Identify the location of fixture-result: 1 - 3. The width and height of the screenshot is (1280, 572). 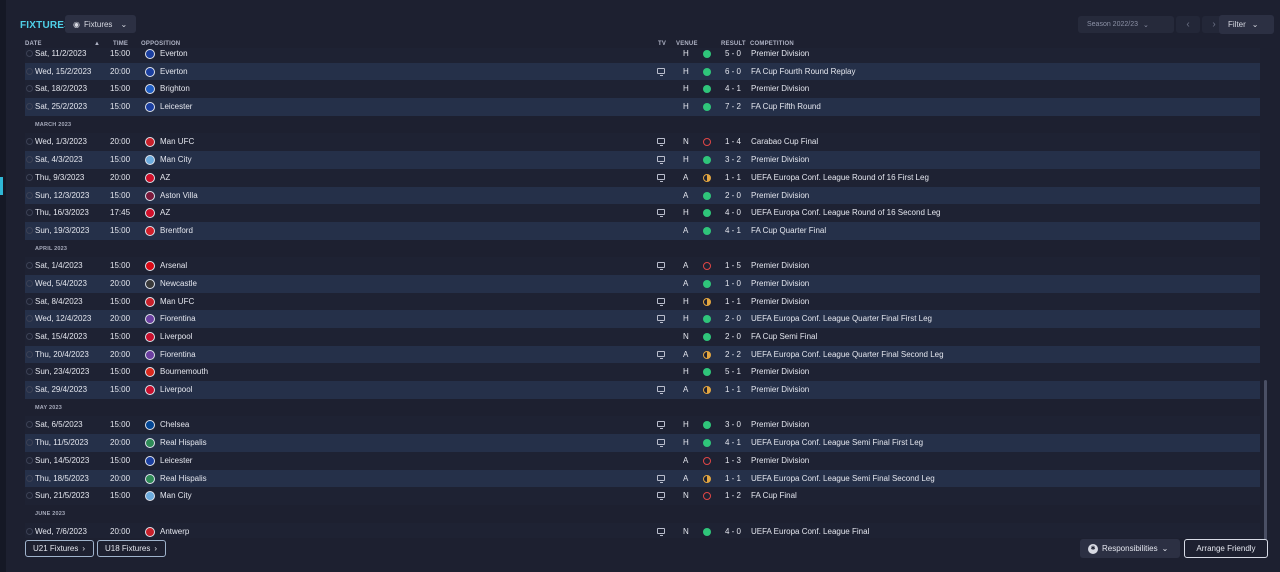
(733, 460).